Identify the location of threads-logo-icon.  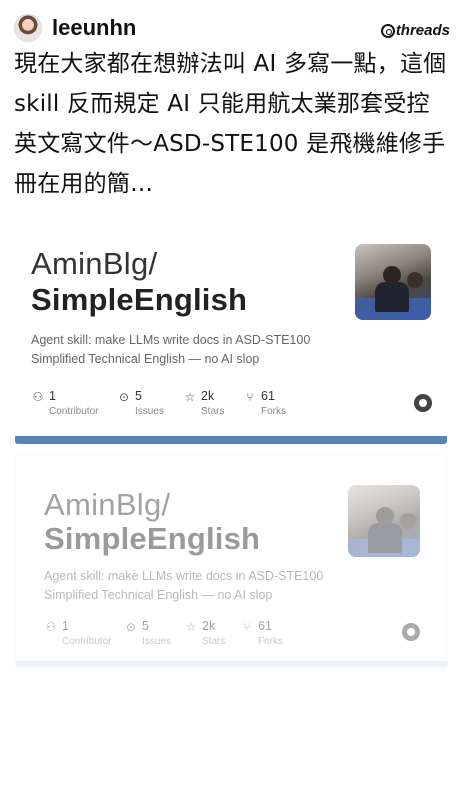
(387, 30).